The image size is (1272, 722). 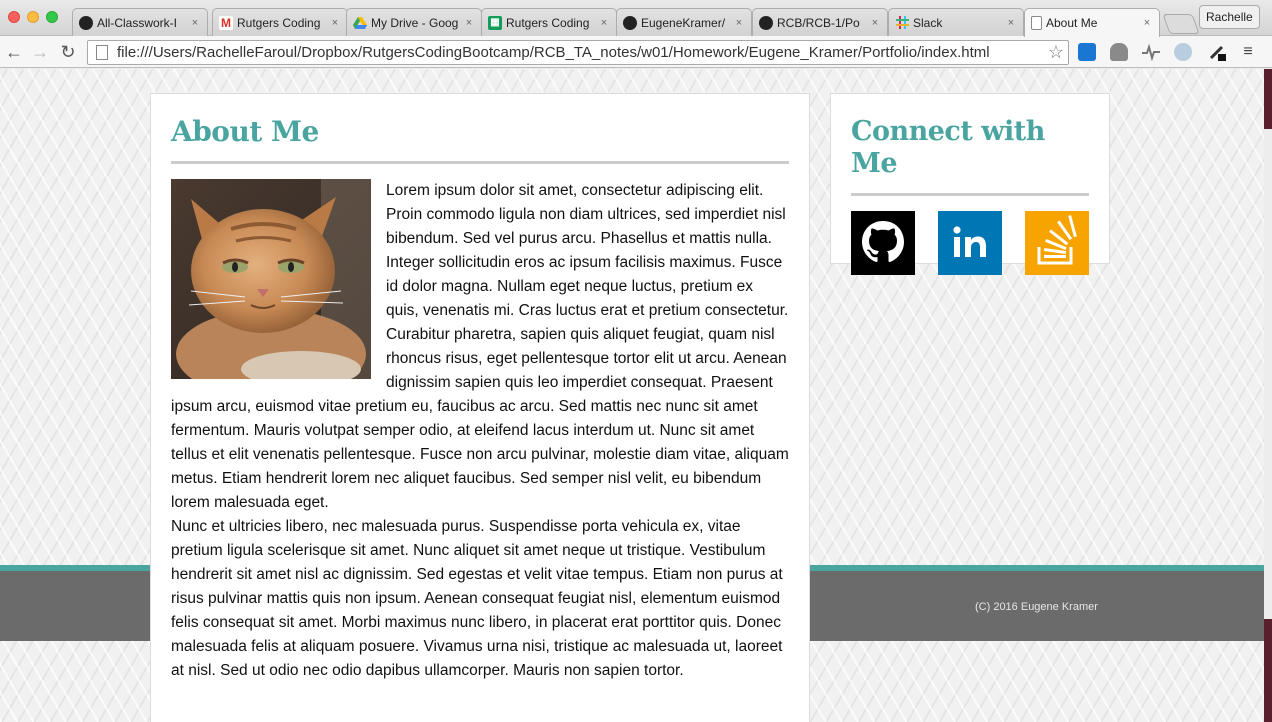 I want to click on tab-rutgers-sheet: ▦ Rutgers Coding ×, so click(x=549, y=22).